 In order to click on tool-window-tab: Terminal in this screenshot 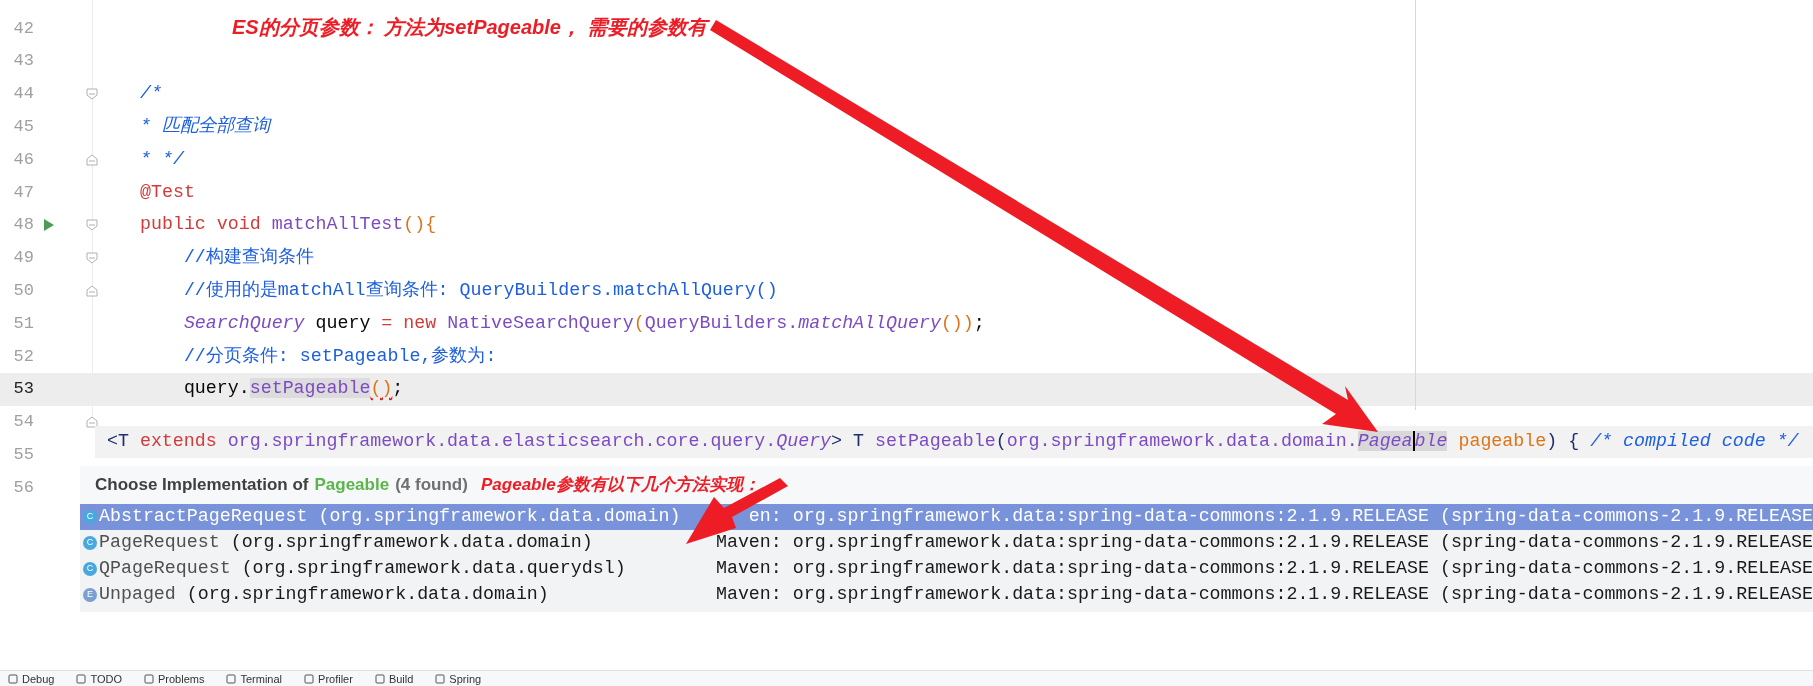, I will do `click(254, 678)`.